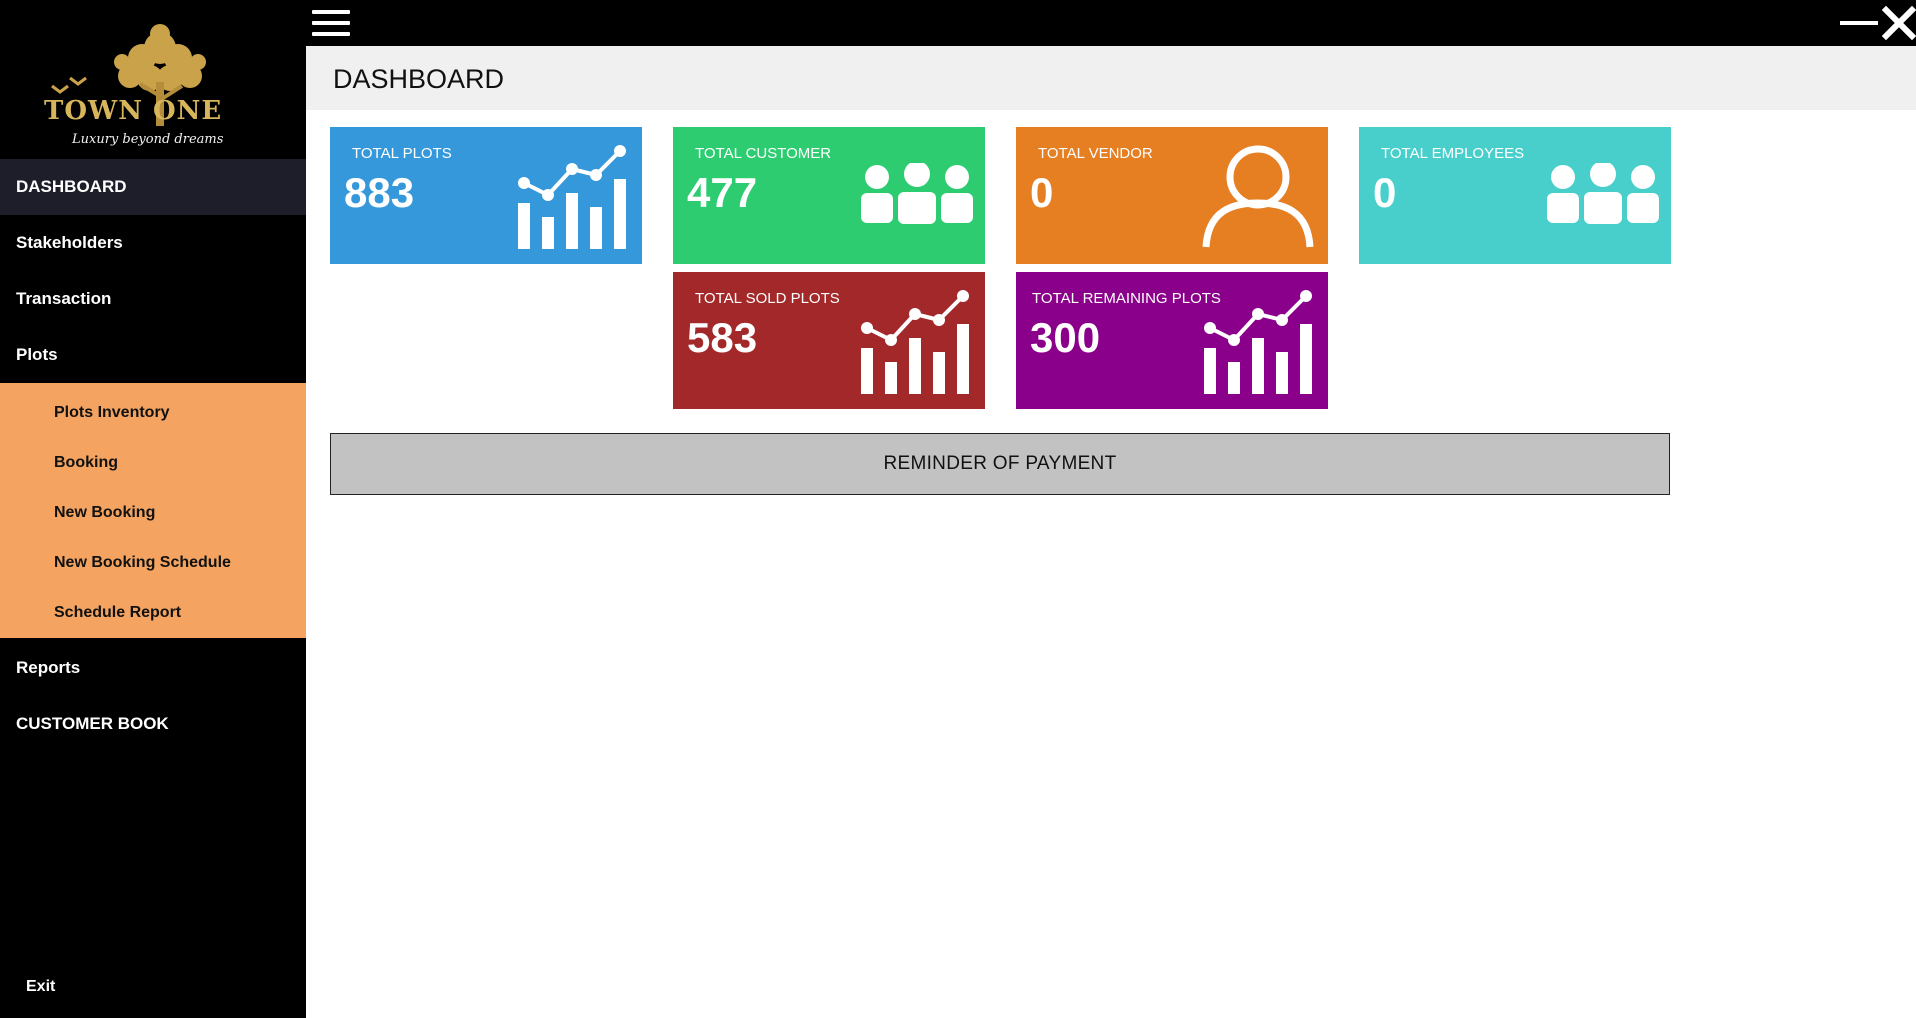 This screenshot has height=1018, width=1916. Describe the element at coordinates (118, 612) in the screenshot. I see `submenu-item-label: Schedule Report` at that location.